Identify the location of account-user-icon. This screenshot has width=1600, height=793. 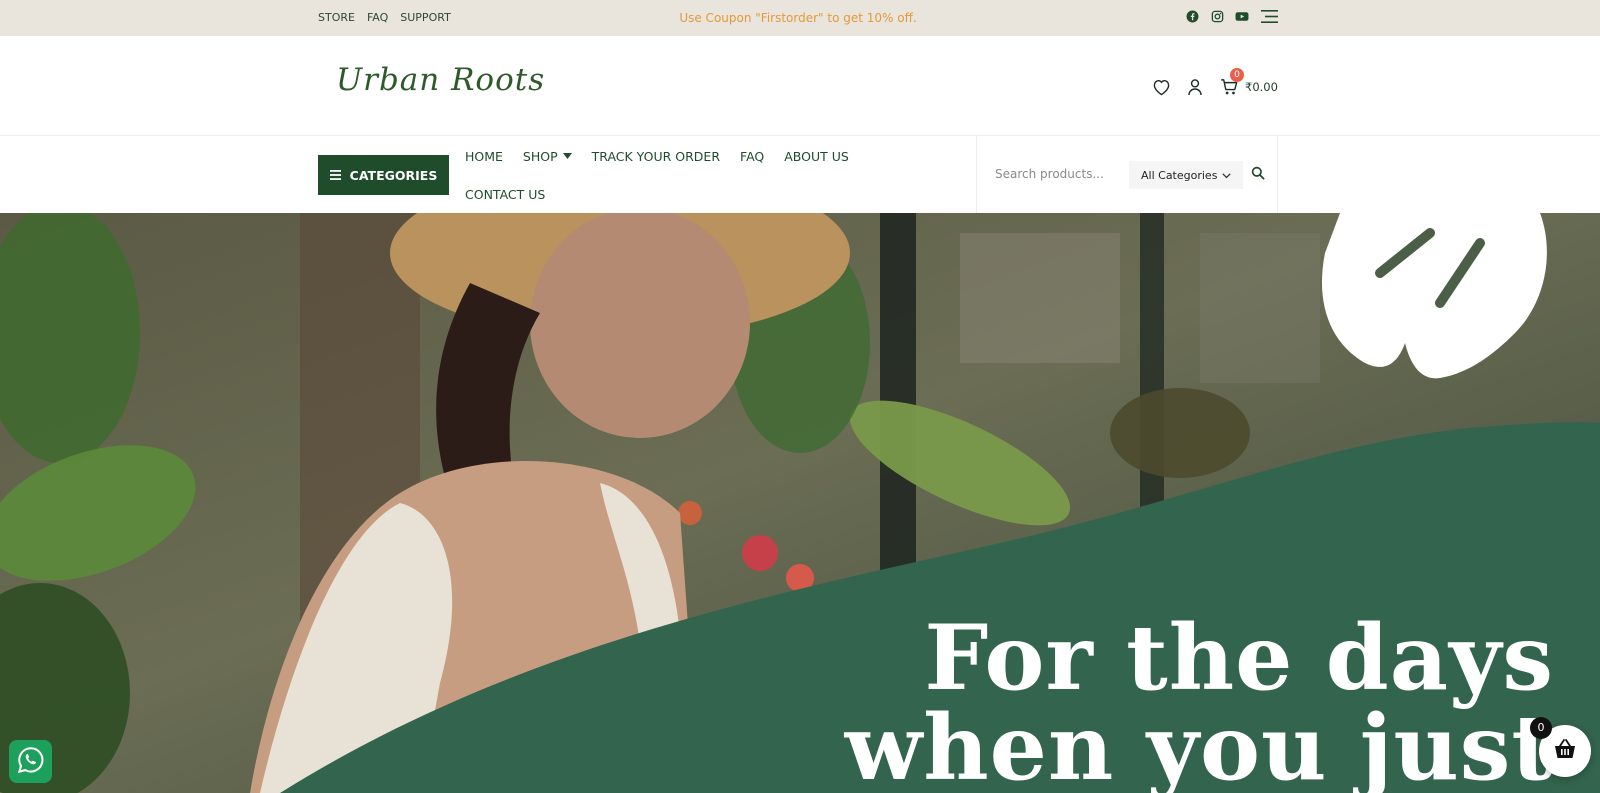
(1195, 87).